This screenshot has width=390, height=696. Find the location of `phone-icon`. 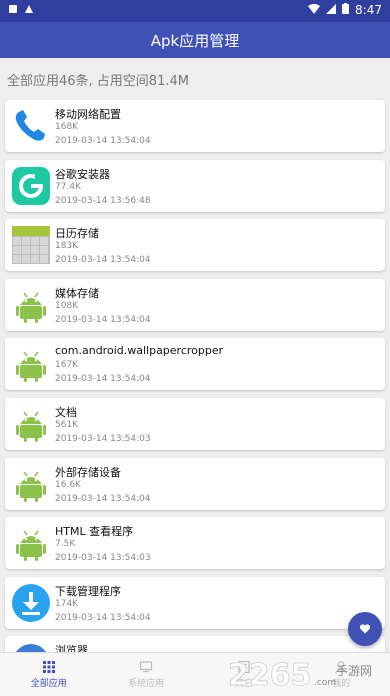

phone-icon is located at coordinates (31, 126).